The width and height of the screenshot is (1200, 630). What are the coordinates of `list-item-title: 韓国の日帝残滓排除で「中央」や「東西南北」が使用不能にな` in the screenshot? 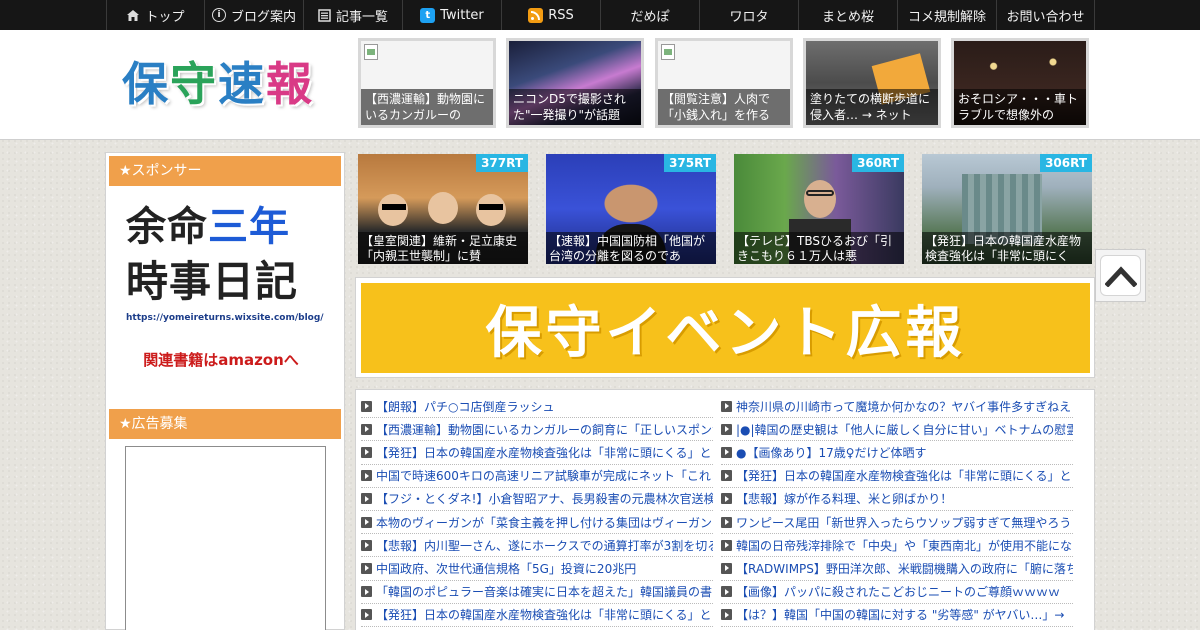 It's located at (904, 545).